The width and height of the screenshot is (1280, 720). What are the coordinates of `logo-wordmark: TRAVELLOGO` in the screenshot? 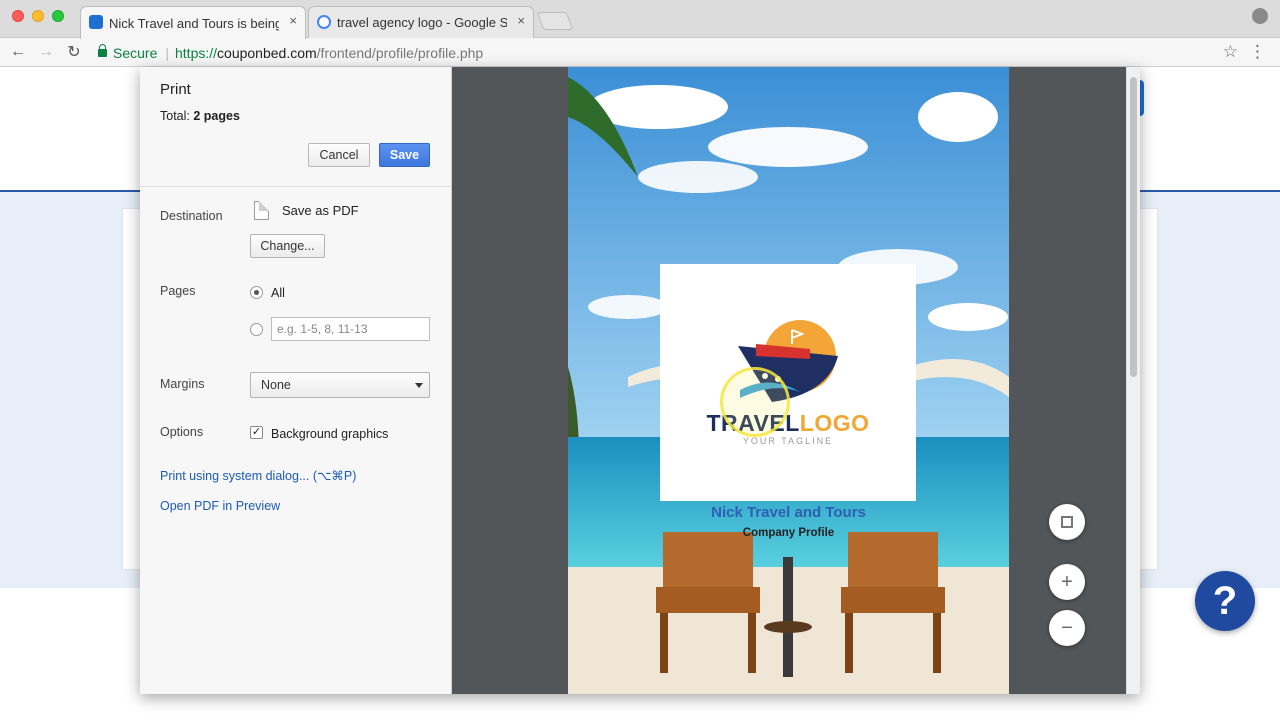 It's located at (788, 423).